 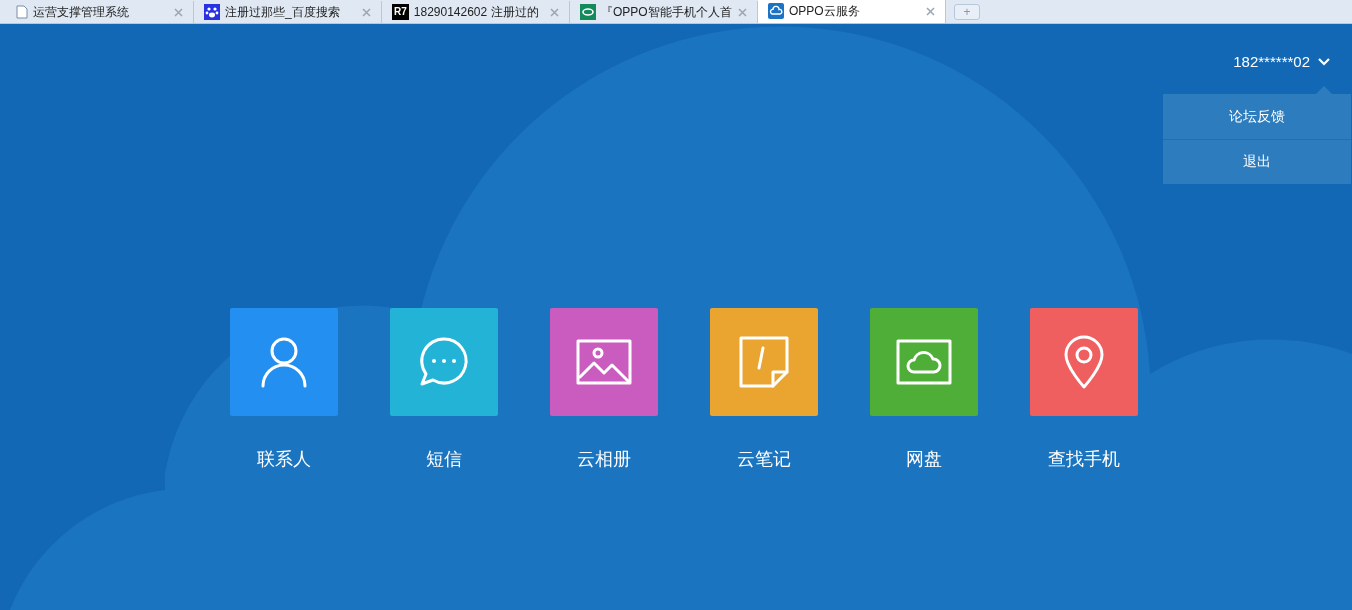 I want to click on browser-tab: OPPO云服务, so click(x=852, y=11).